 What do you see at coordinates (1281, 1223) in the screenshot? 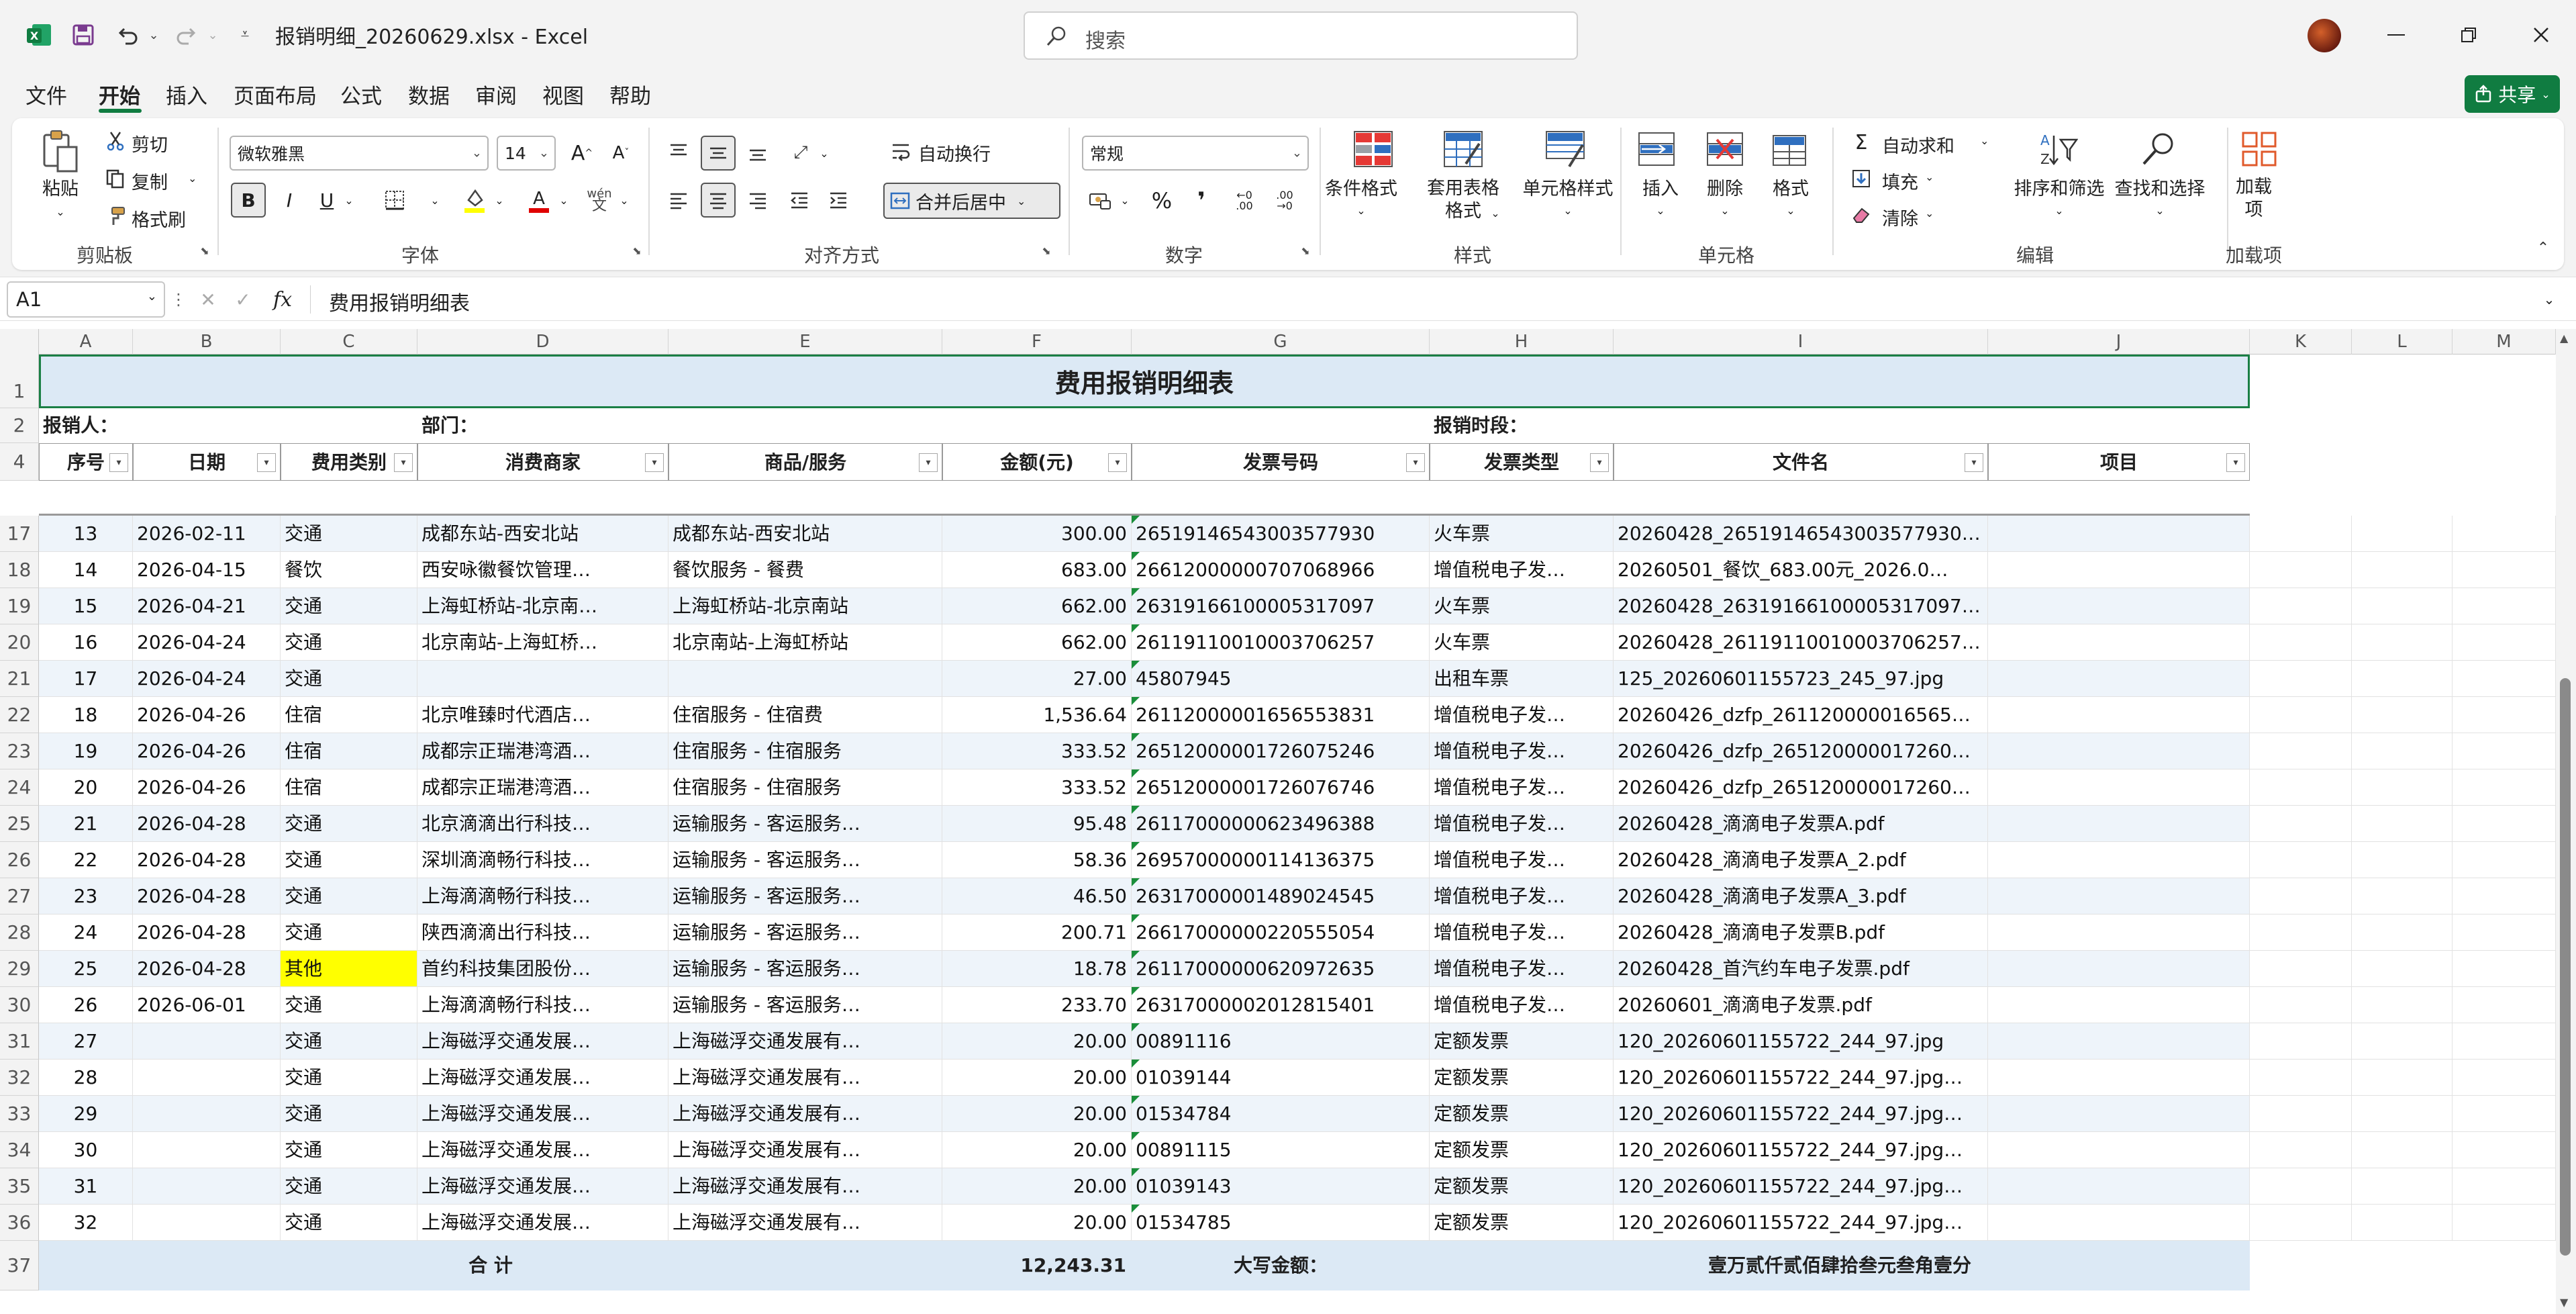
I see `table-cell: 01534785` at bounding box center [1281, 1223].